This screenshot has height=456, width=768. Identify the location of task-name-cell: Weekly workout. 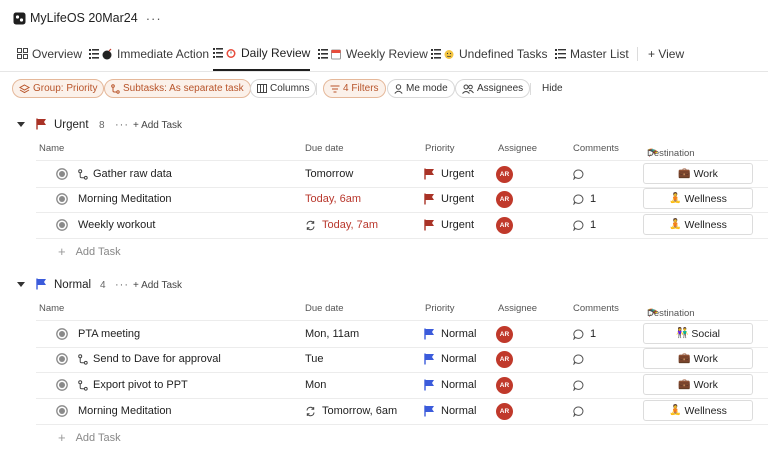
(116, 225).